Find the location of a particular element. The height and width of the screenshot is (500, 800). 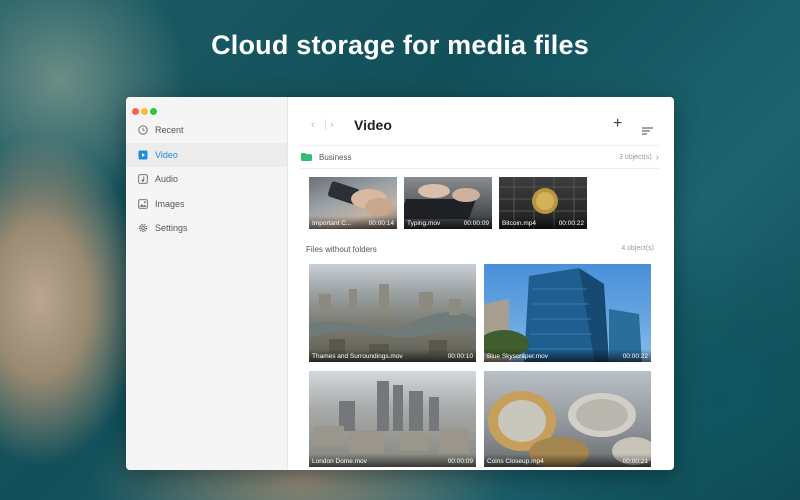

zoom-window-button is located at coordinates (153, 111).